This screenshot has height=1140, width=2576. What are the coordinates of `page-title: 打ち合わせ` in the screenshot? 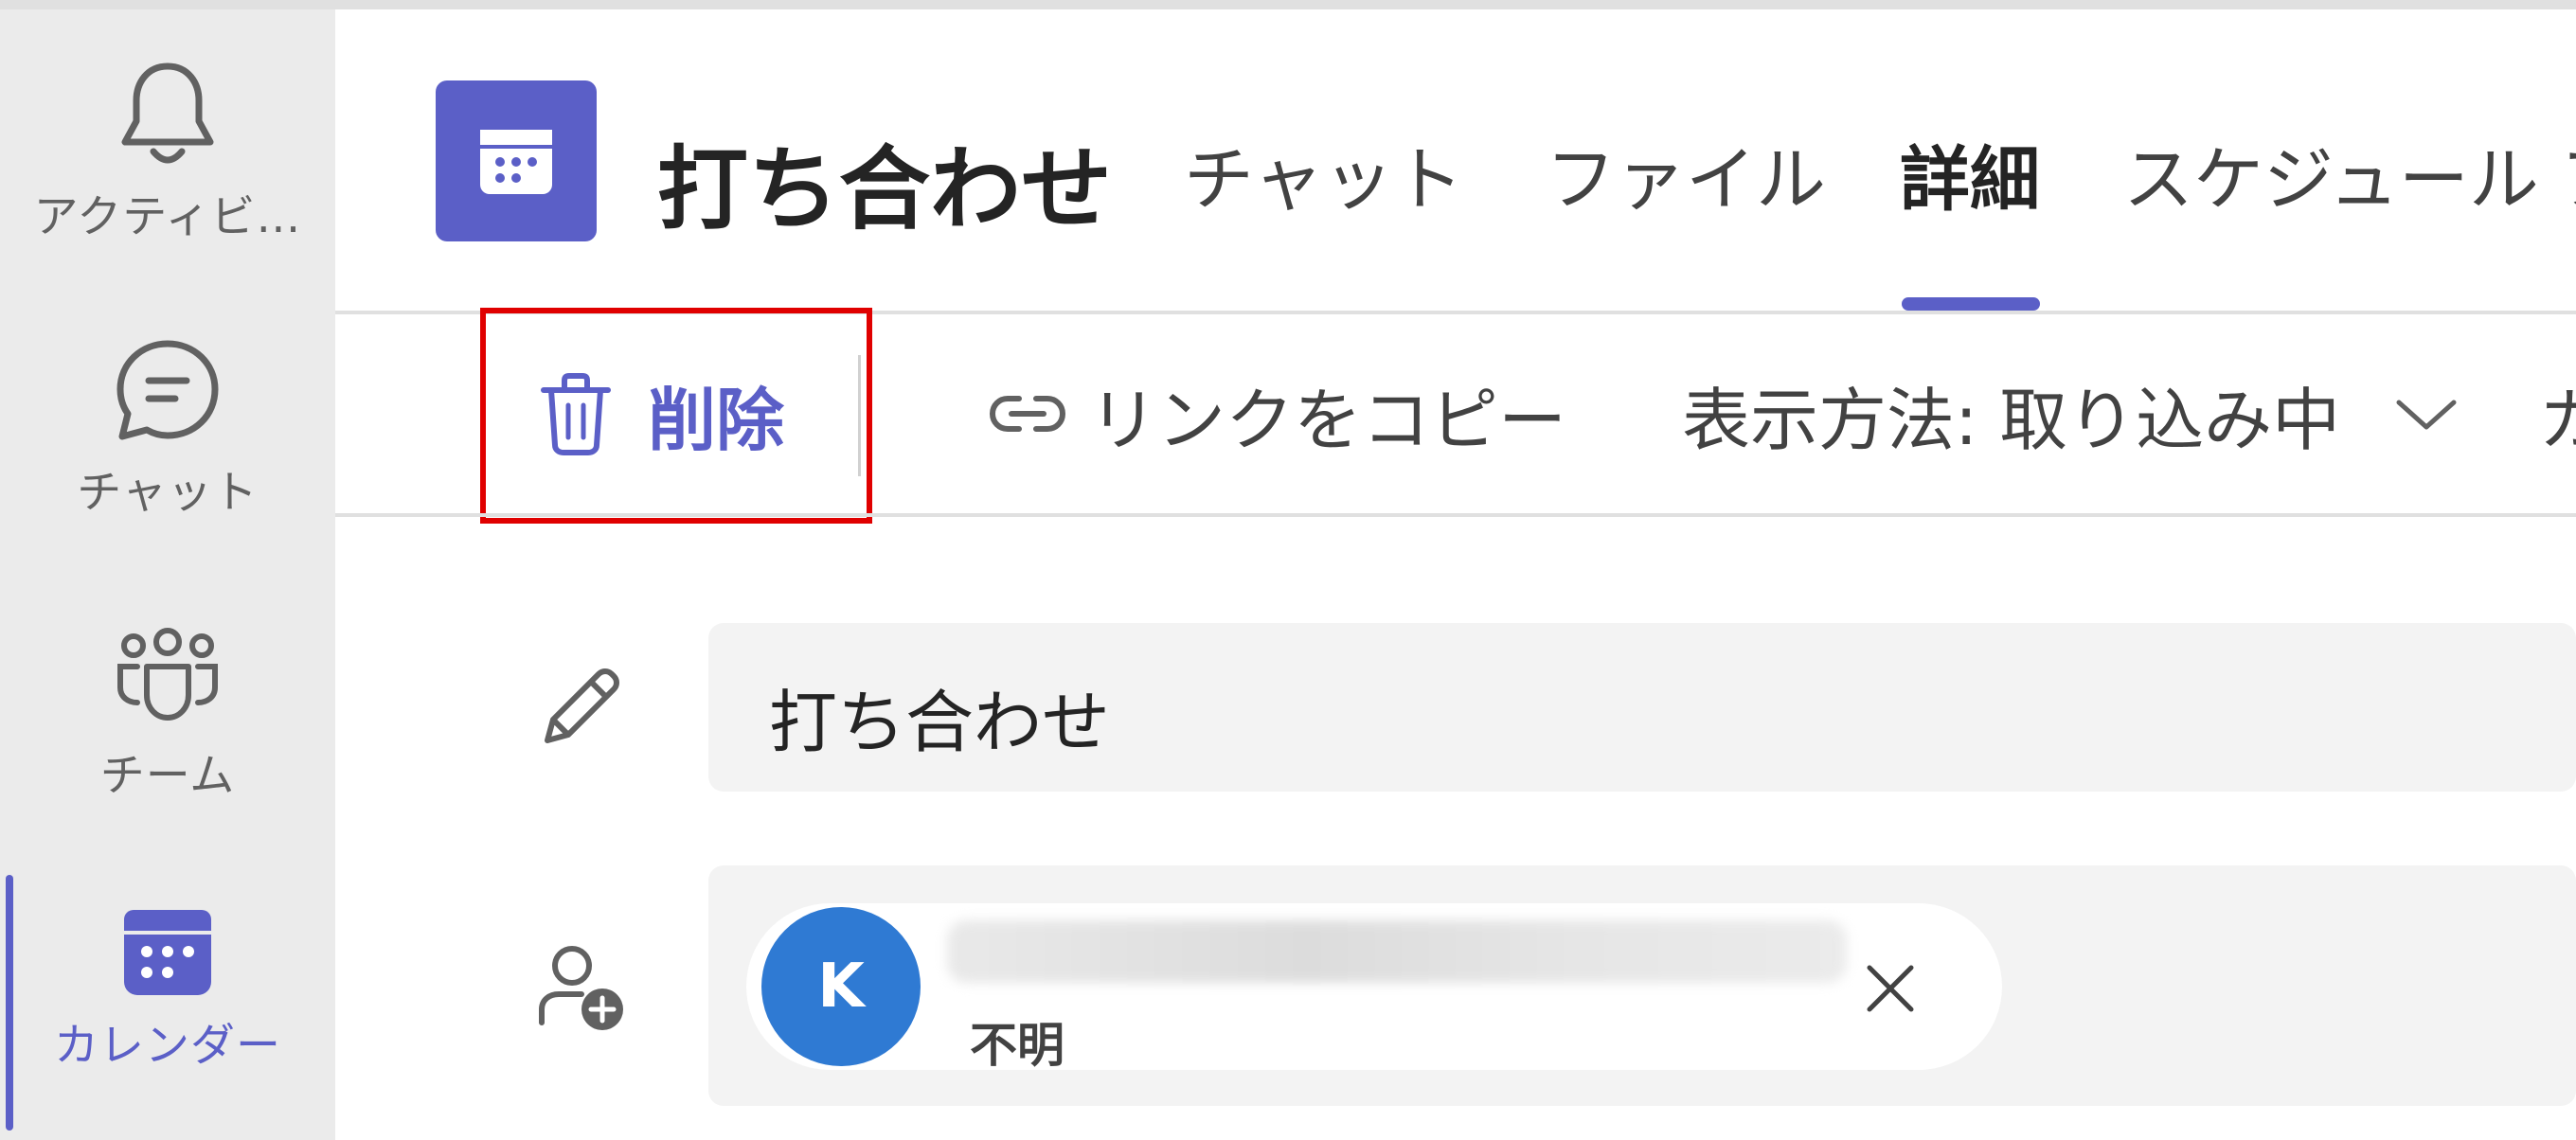 It's located at (884, 189).